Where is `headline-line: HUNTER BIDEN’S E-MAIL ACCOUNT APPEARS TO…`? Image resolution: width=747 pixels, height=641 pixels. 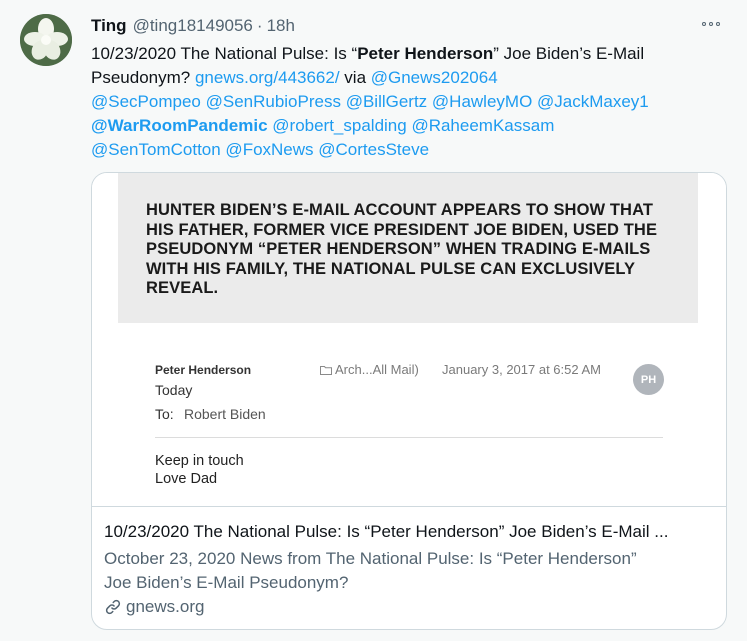
headline-line: HUNTER BIDEN’S E-MAIL ACCOUNT APPEARS TO… is located at coordinates (400, 210).